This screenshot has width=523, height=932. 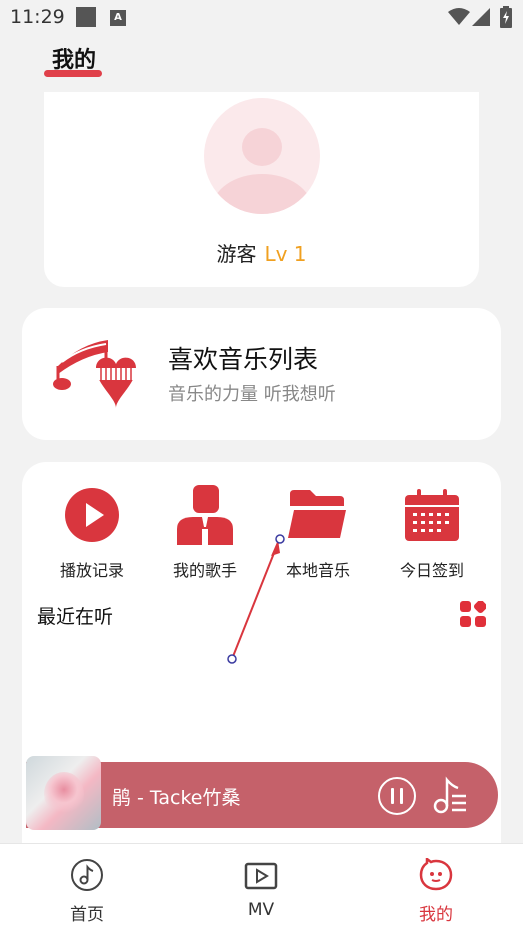 I want to click on nav-mv-label: MV, so click(x=261, y=910).